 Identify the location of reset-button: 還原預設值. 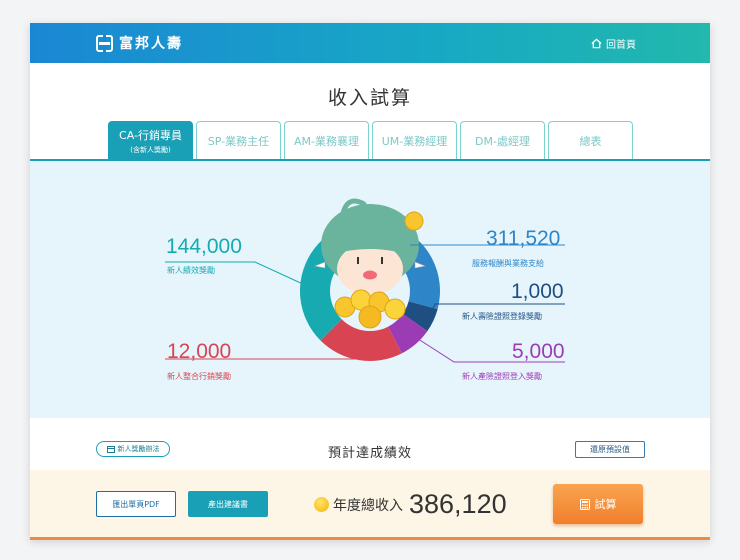
(610, 449).